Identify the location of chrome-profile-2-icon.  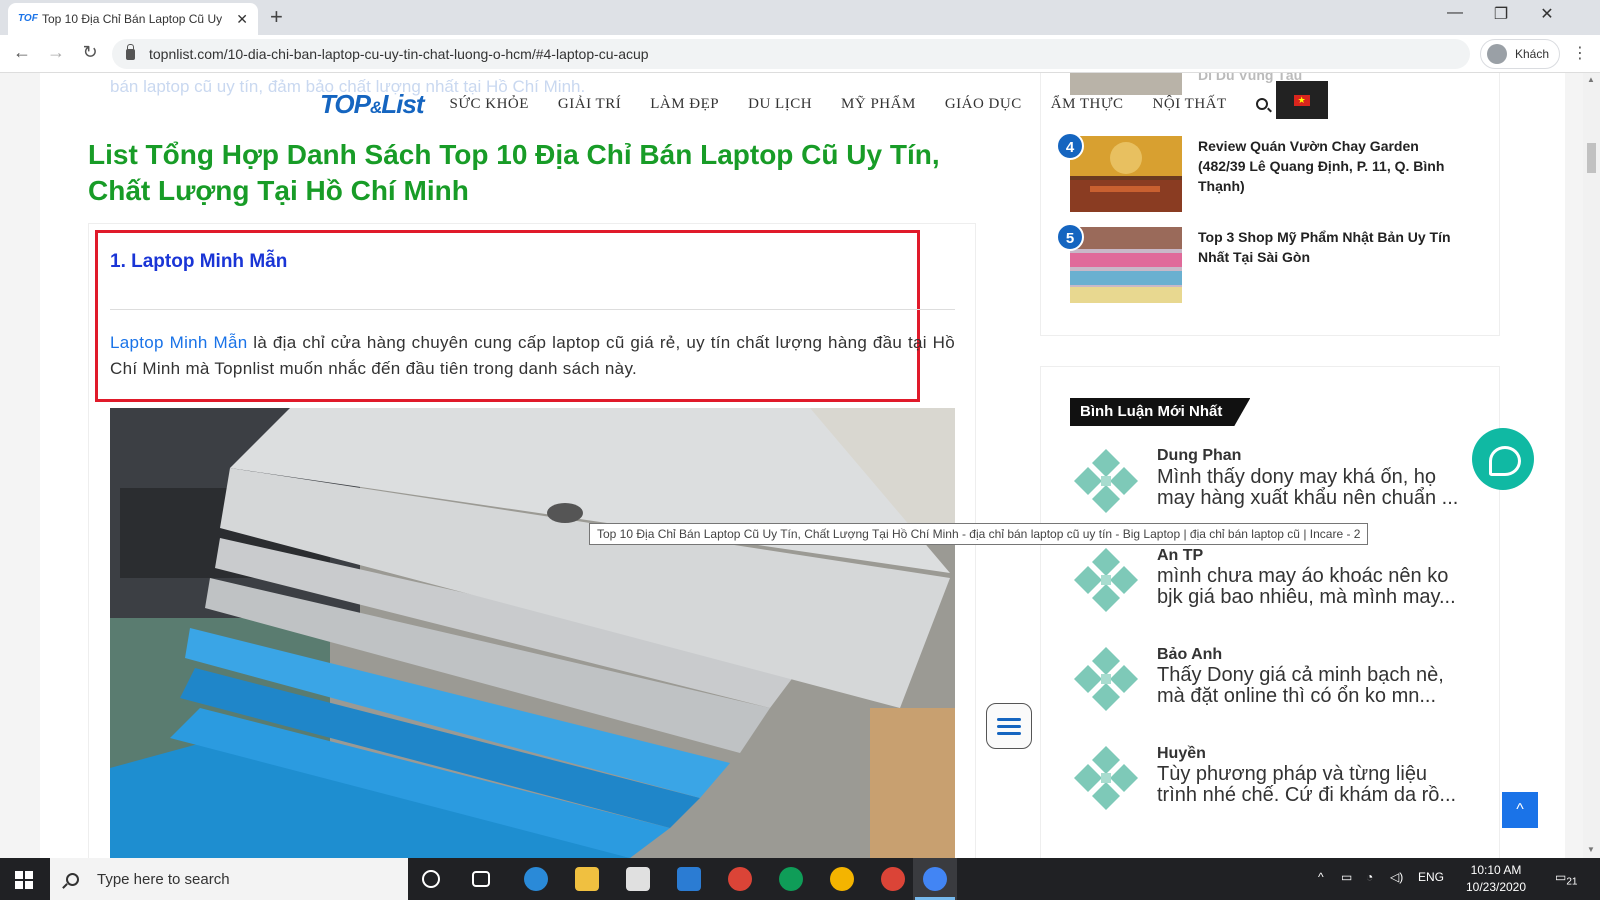
(791, 879).